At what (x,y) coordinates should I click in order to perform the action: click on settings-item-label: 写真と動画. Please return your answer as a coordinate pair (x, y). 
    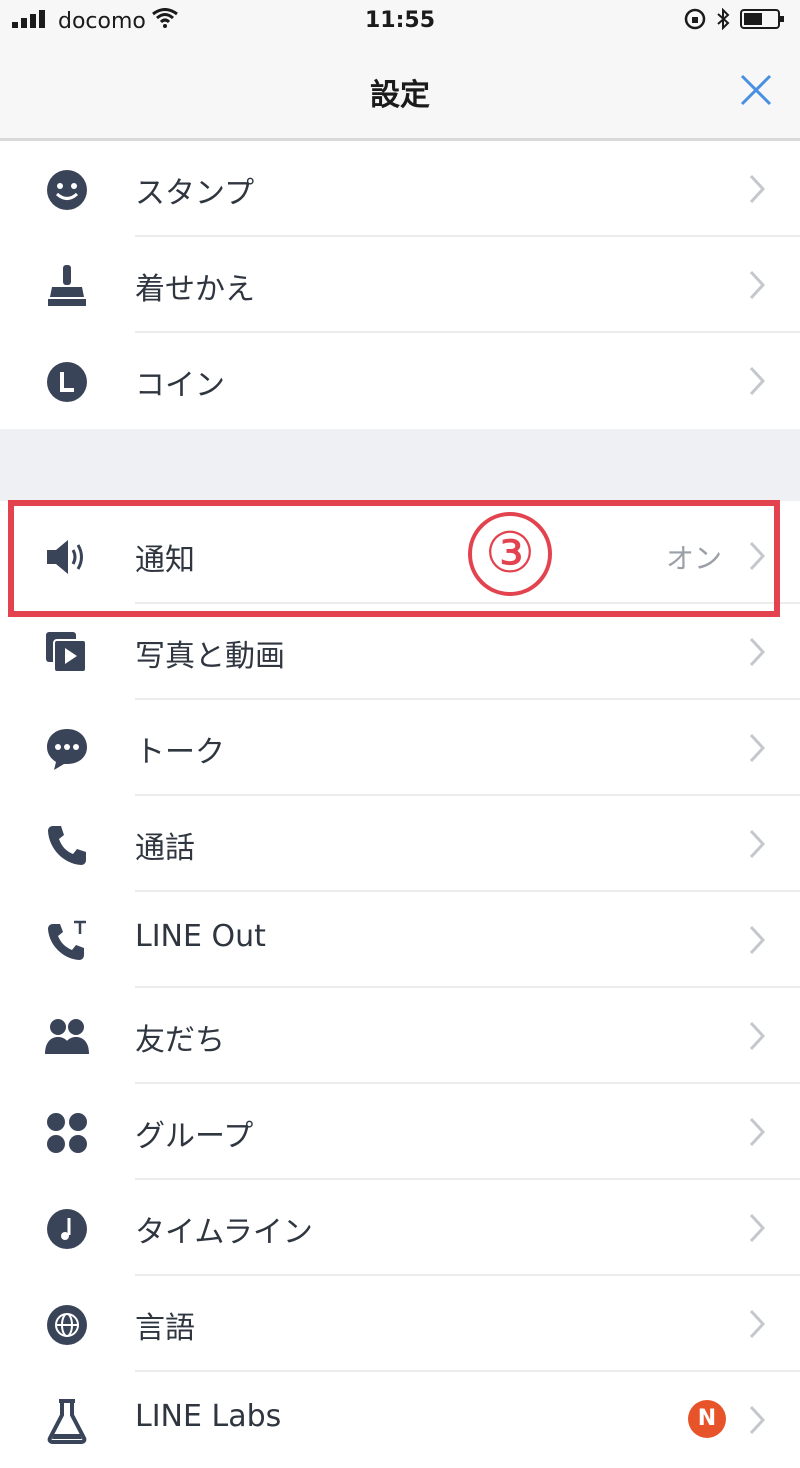
    Looking at the image, I should click on (210, 656).